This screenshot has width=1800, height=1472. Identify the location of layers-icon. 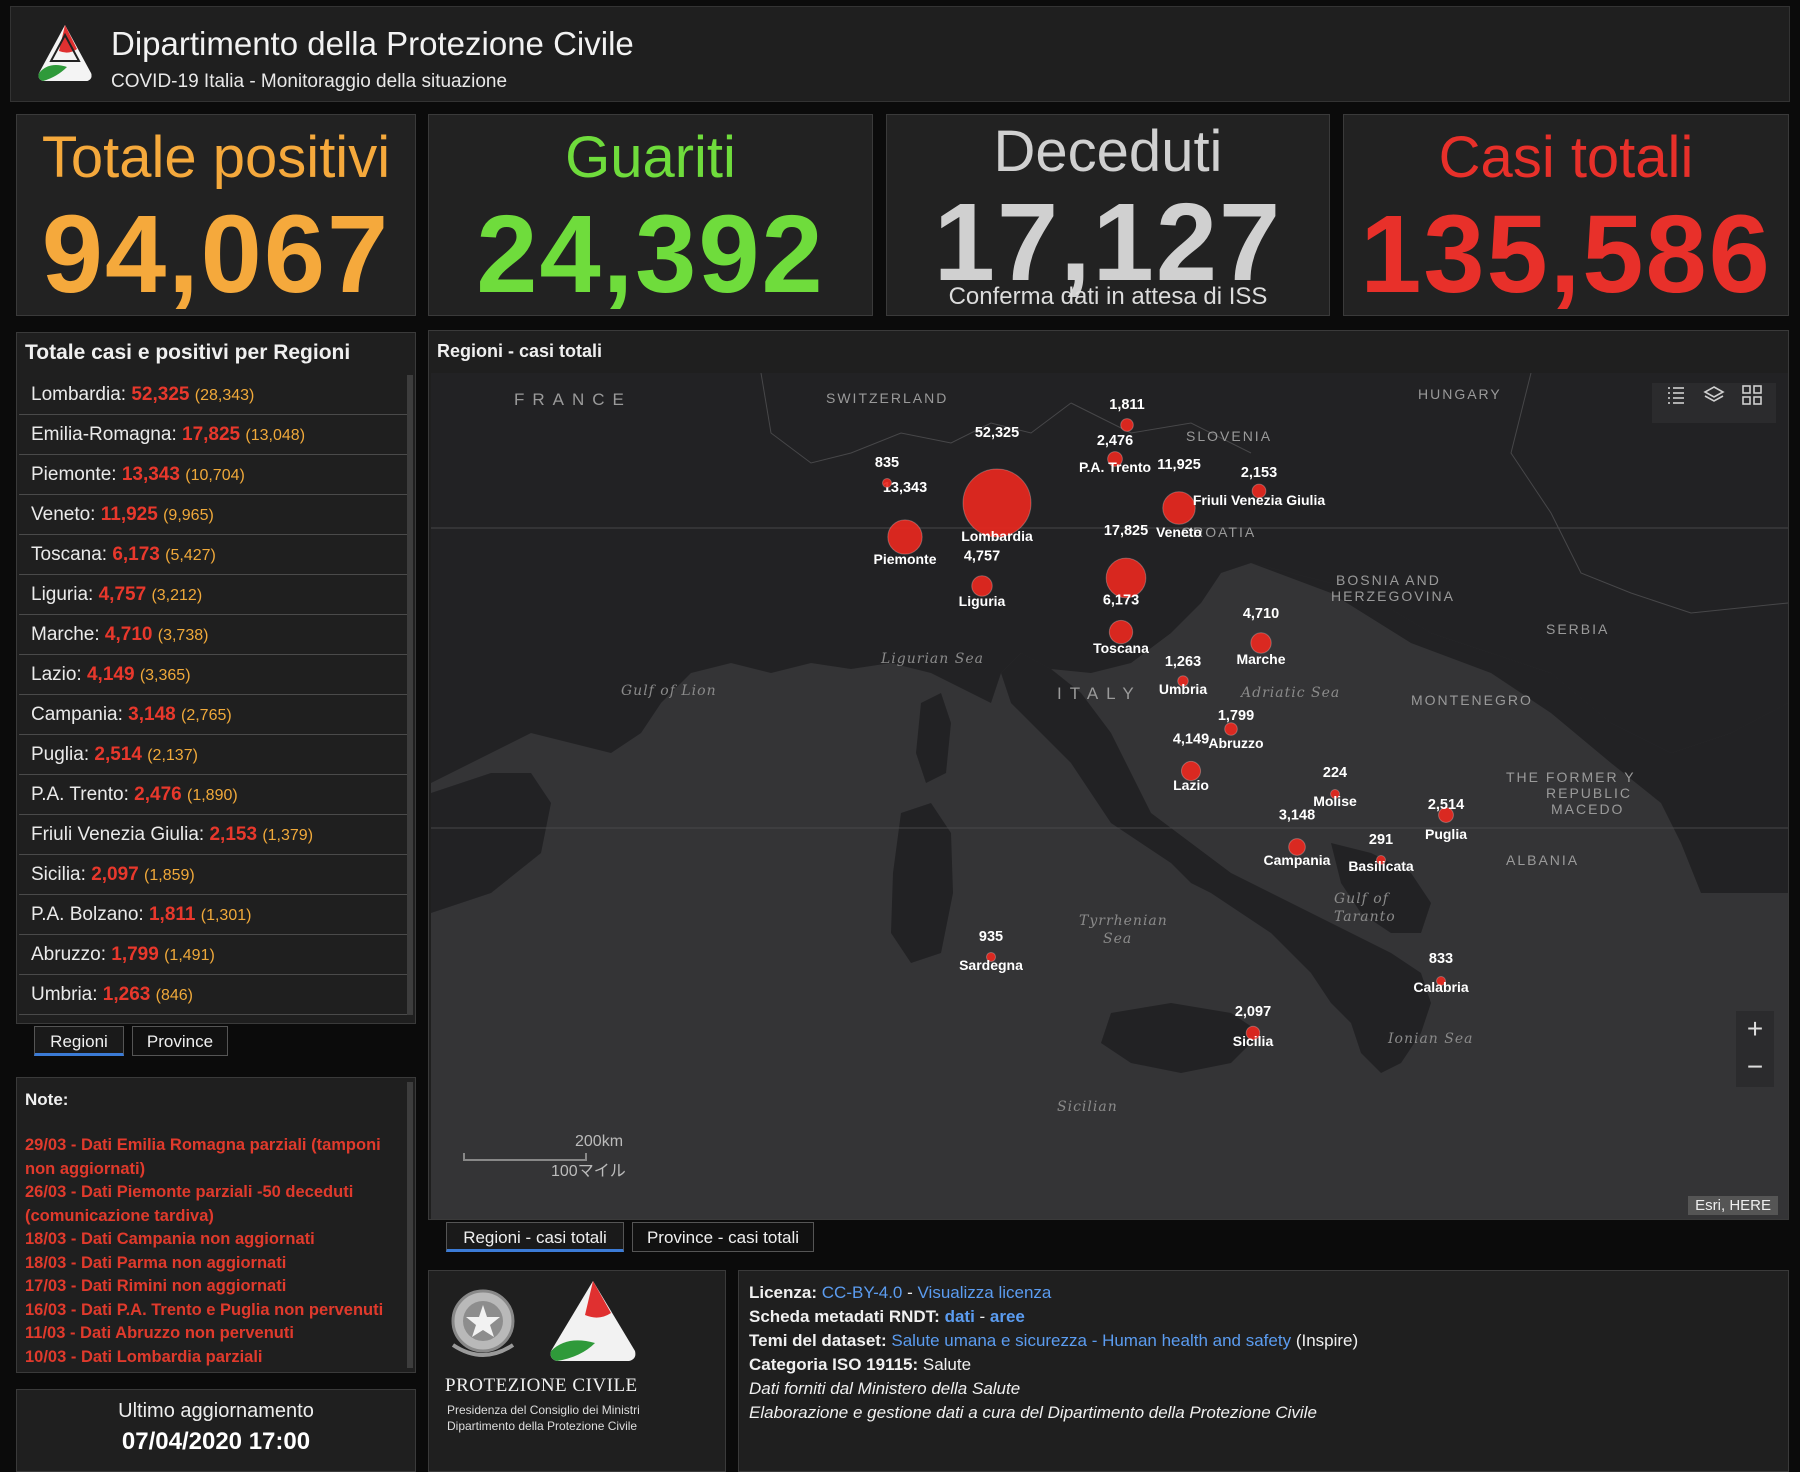
(1714, 395).